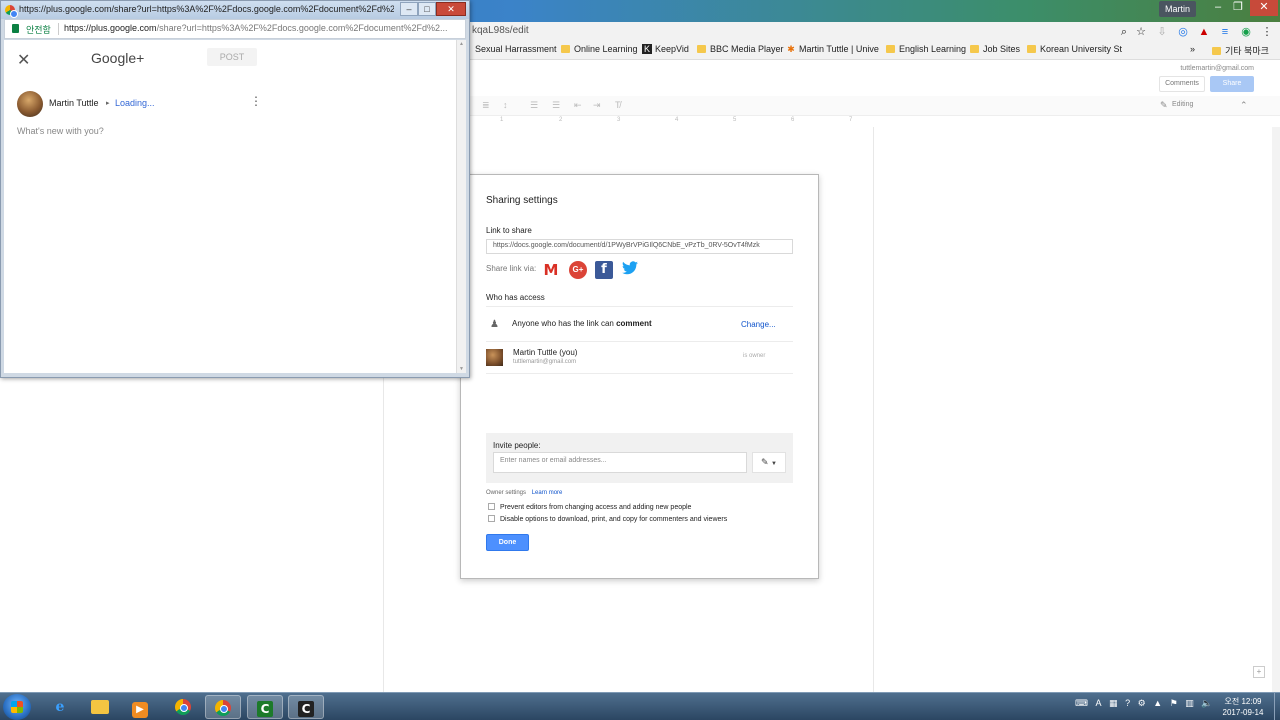  I want to click on menu-extension-icon: ≡, so click(1225, 32).